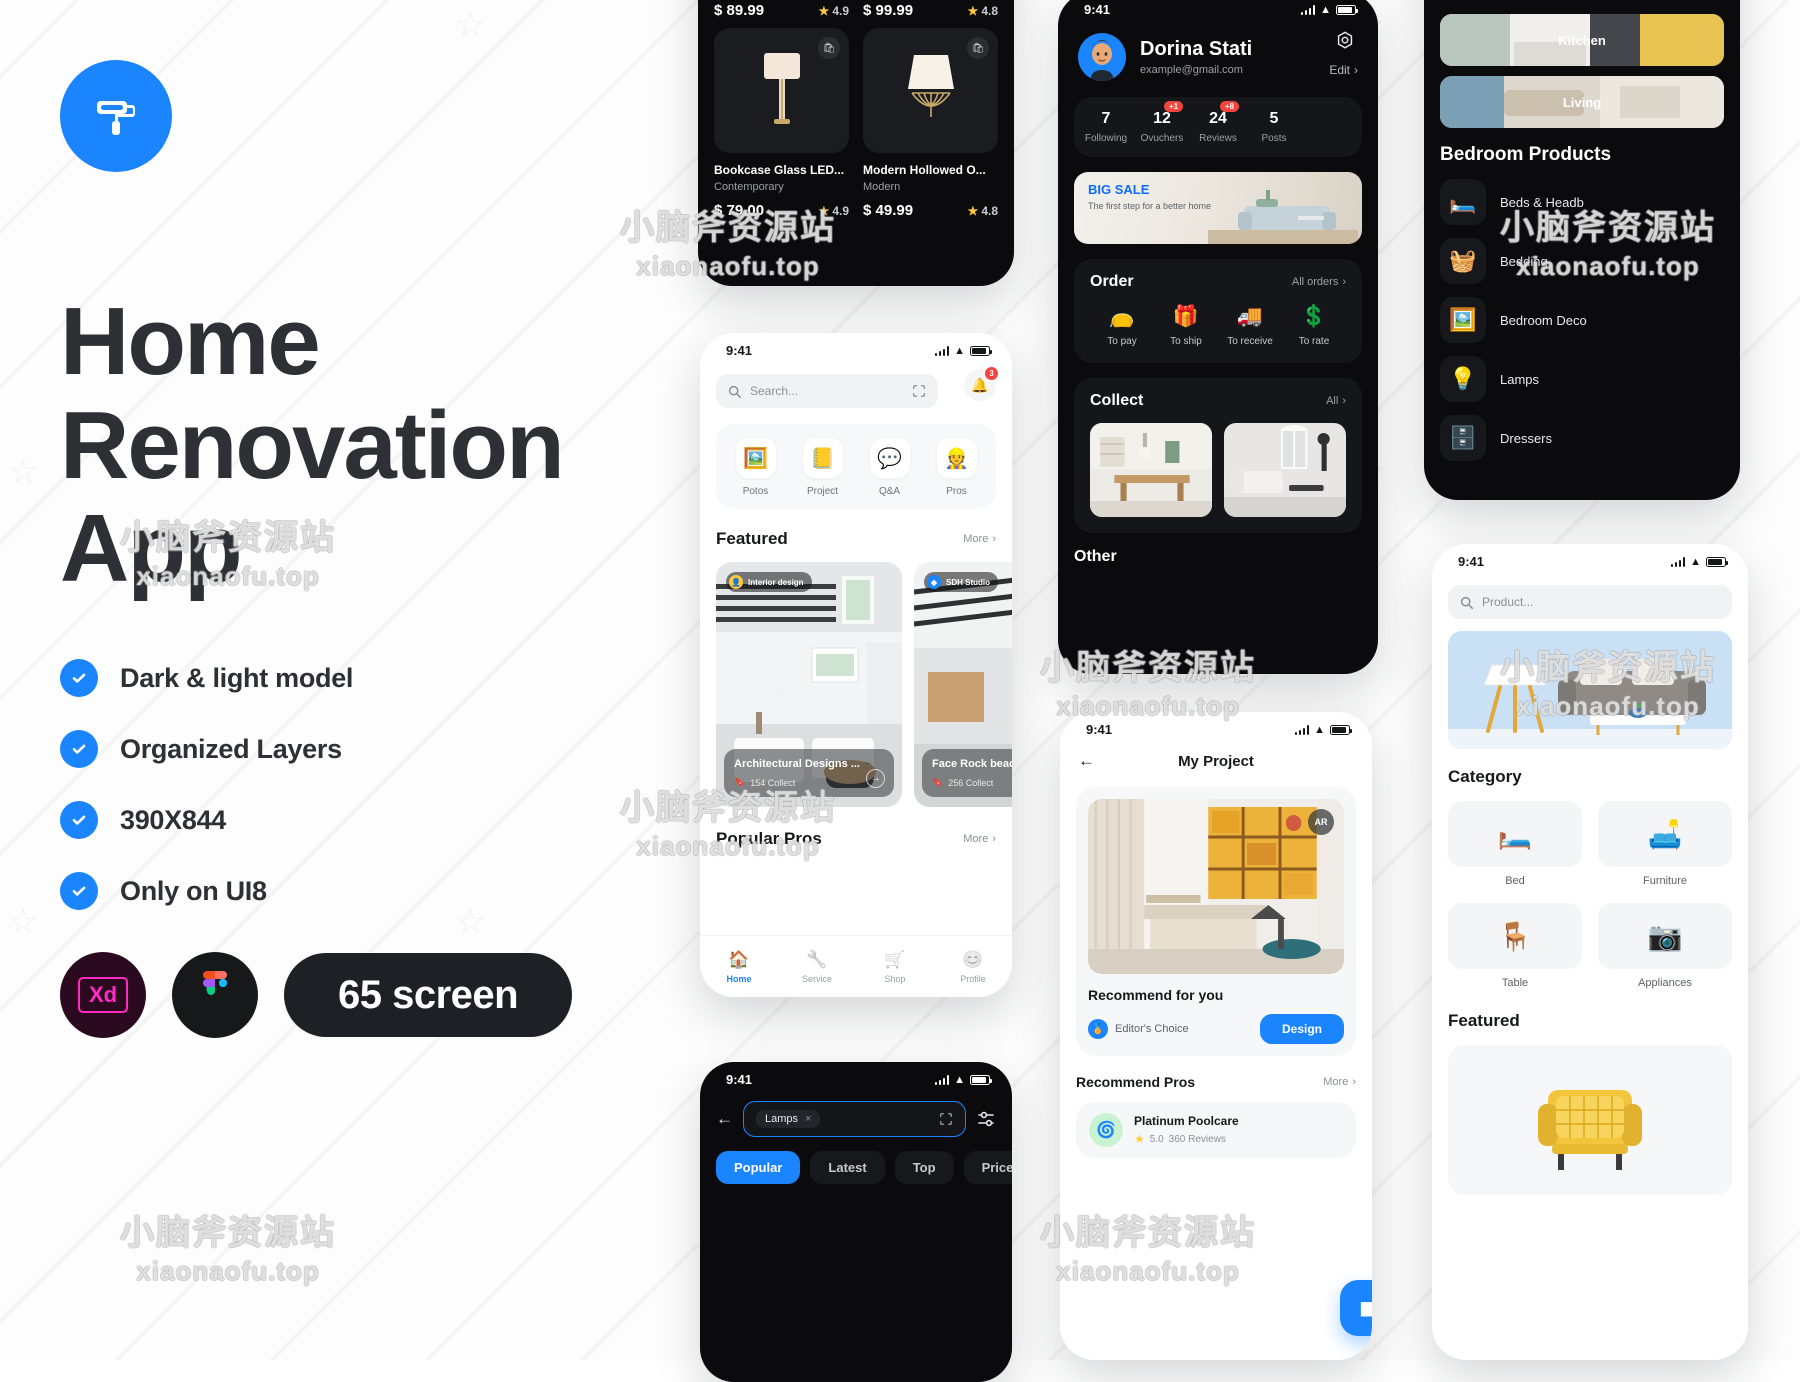 The height and width of the screenshot is (1382, 1800). Describe the element at coordinates (1250, 326) in the screenshot. I see `order-to-receive: 🚚 To receive` at that location.